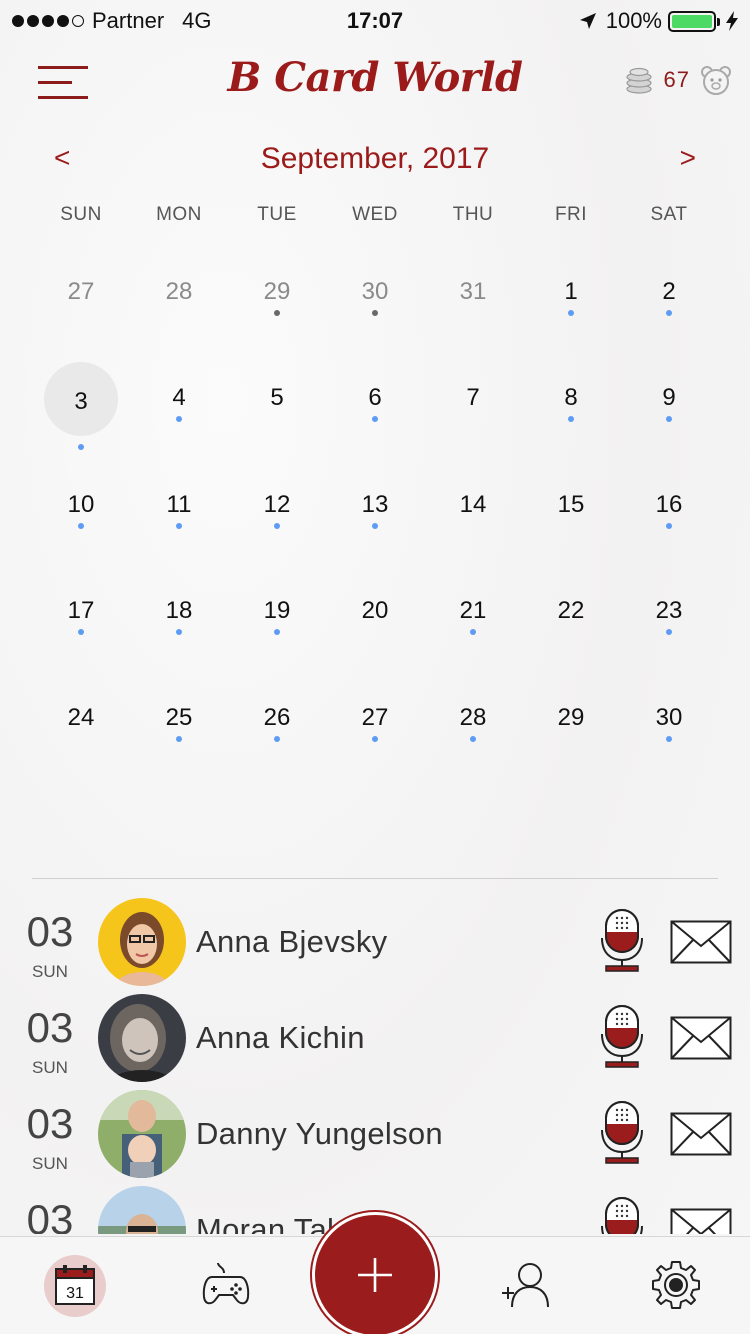  I want to click on calendar-day: 26, so click(277, 721).